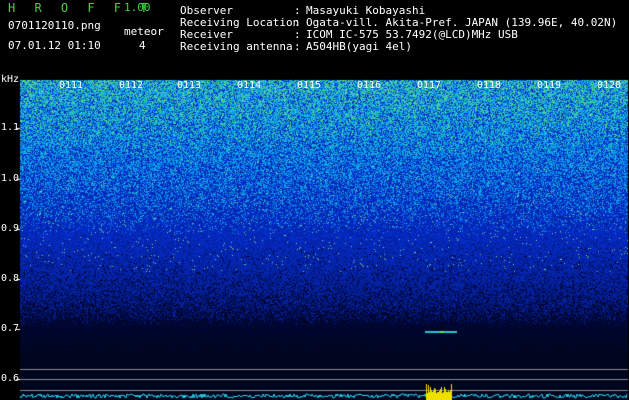 This screenshot has height=400, width=629. What do you see at coordinates (609, 85) in the screenshot?
I see `time-tick: 0120` at bounding box center [609, 85].